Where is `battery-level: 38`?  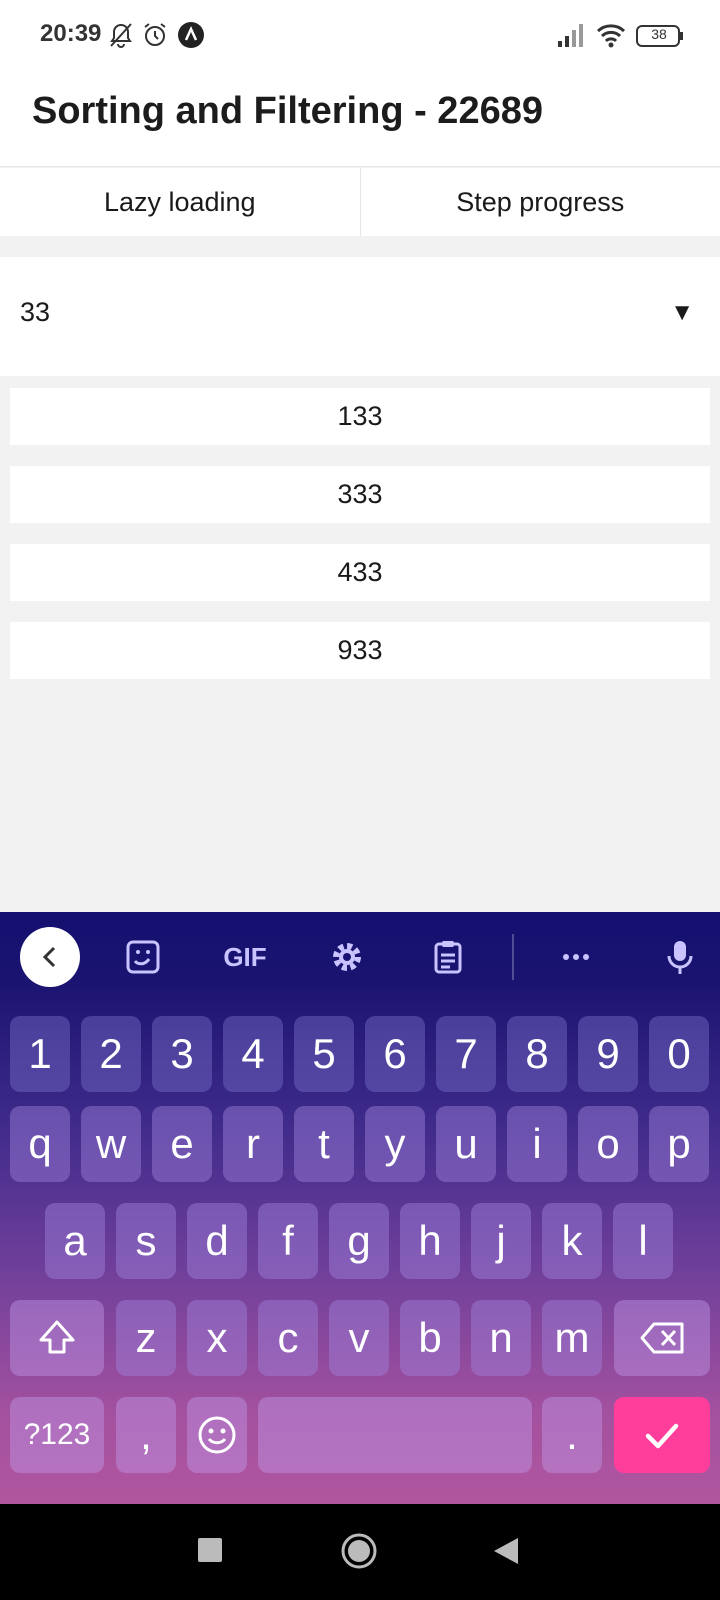 battery-level: 38 is located at coordinates (659, 34).